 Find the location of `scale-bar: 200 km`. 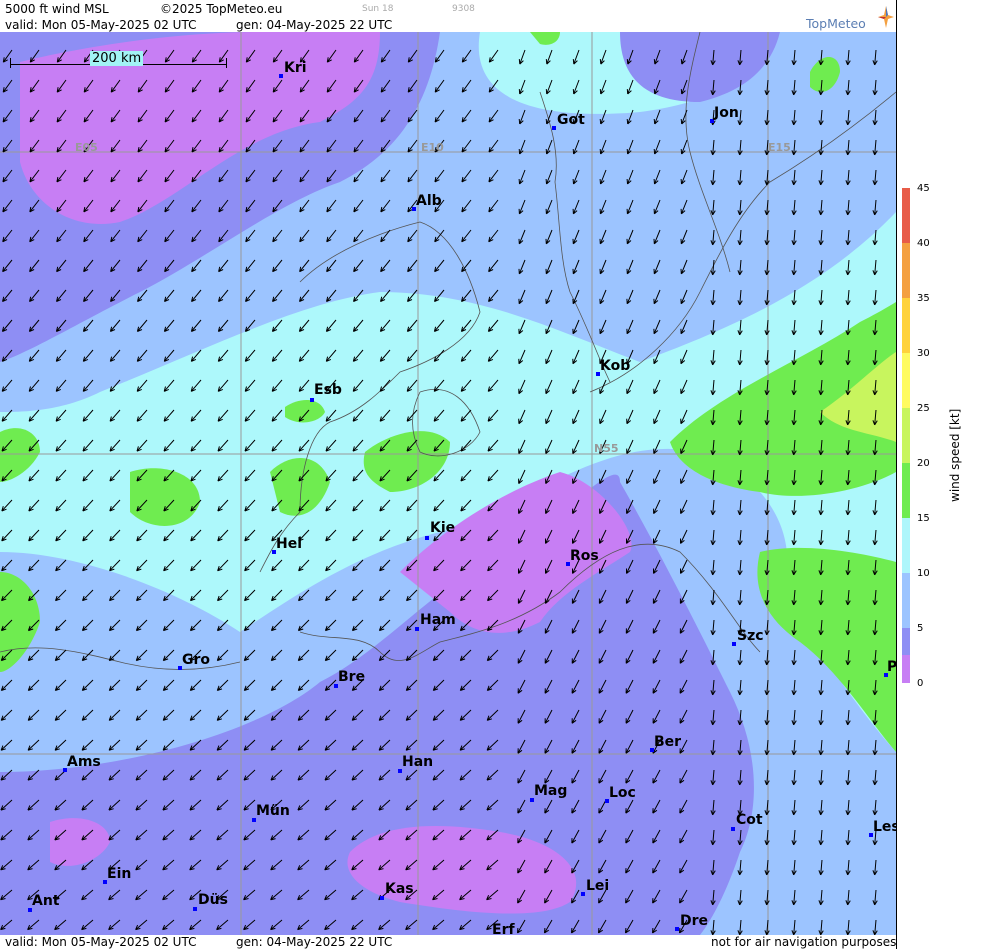

scale-bar: 200 km is located at coordinates (118, 59).